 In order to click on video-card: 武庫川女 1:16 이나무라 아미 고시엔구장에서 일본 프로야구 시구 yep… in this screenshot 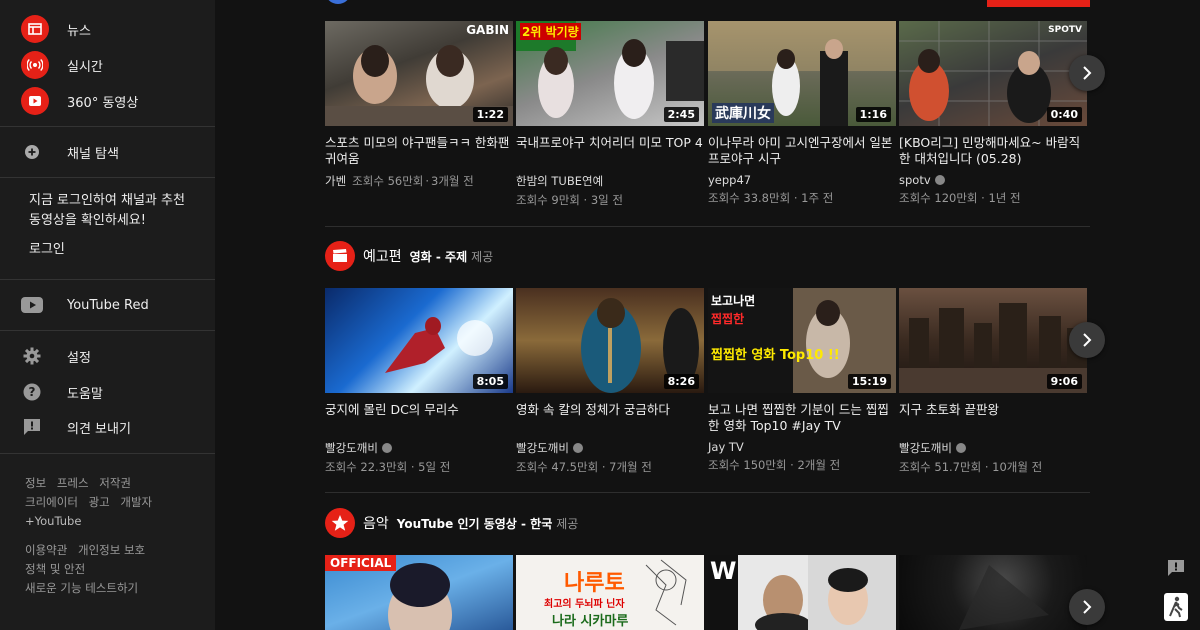, I will do `click(802, 113)`.